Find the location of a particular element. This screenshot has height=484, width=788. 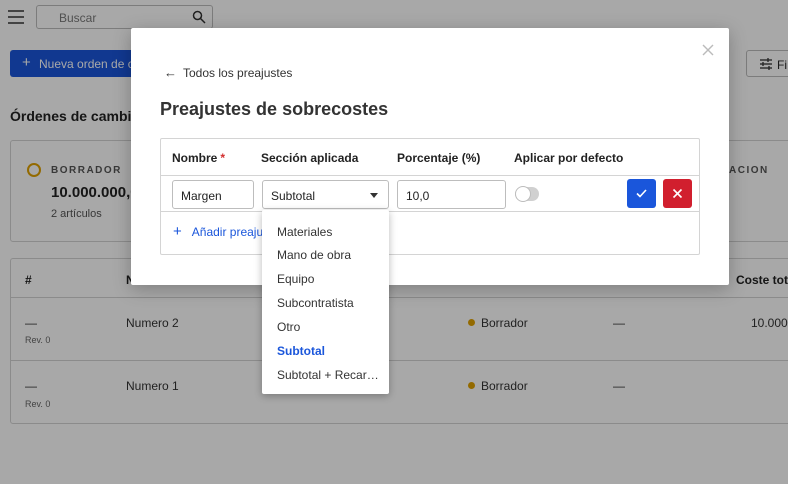

x-icon is located at coordinates (677, 193).